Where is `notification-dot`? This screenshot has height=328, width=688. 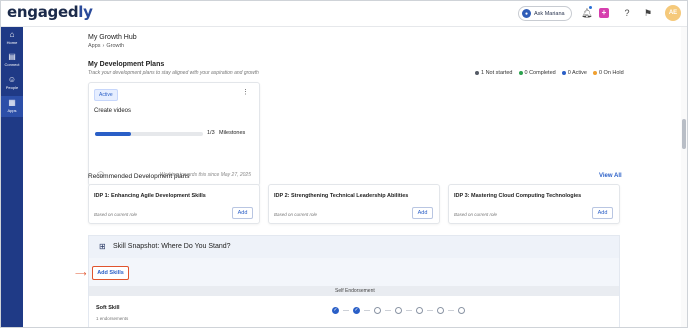 notification-dot is located at coordinates (590, 7).